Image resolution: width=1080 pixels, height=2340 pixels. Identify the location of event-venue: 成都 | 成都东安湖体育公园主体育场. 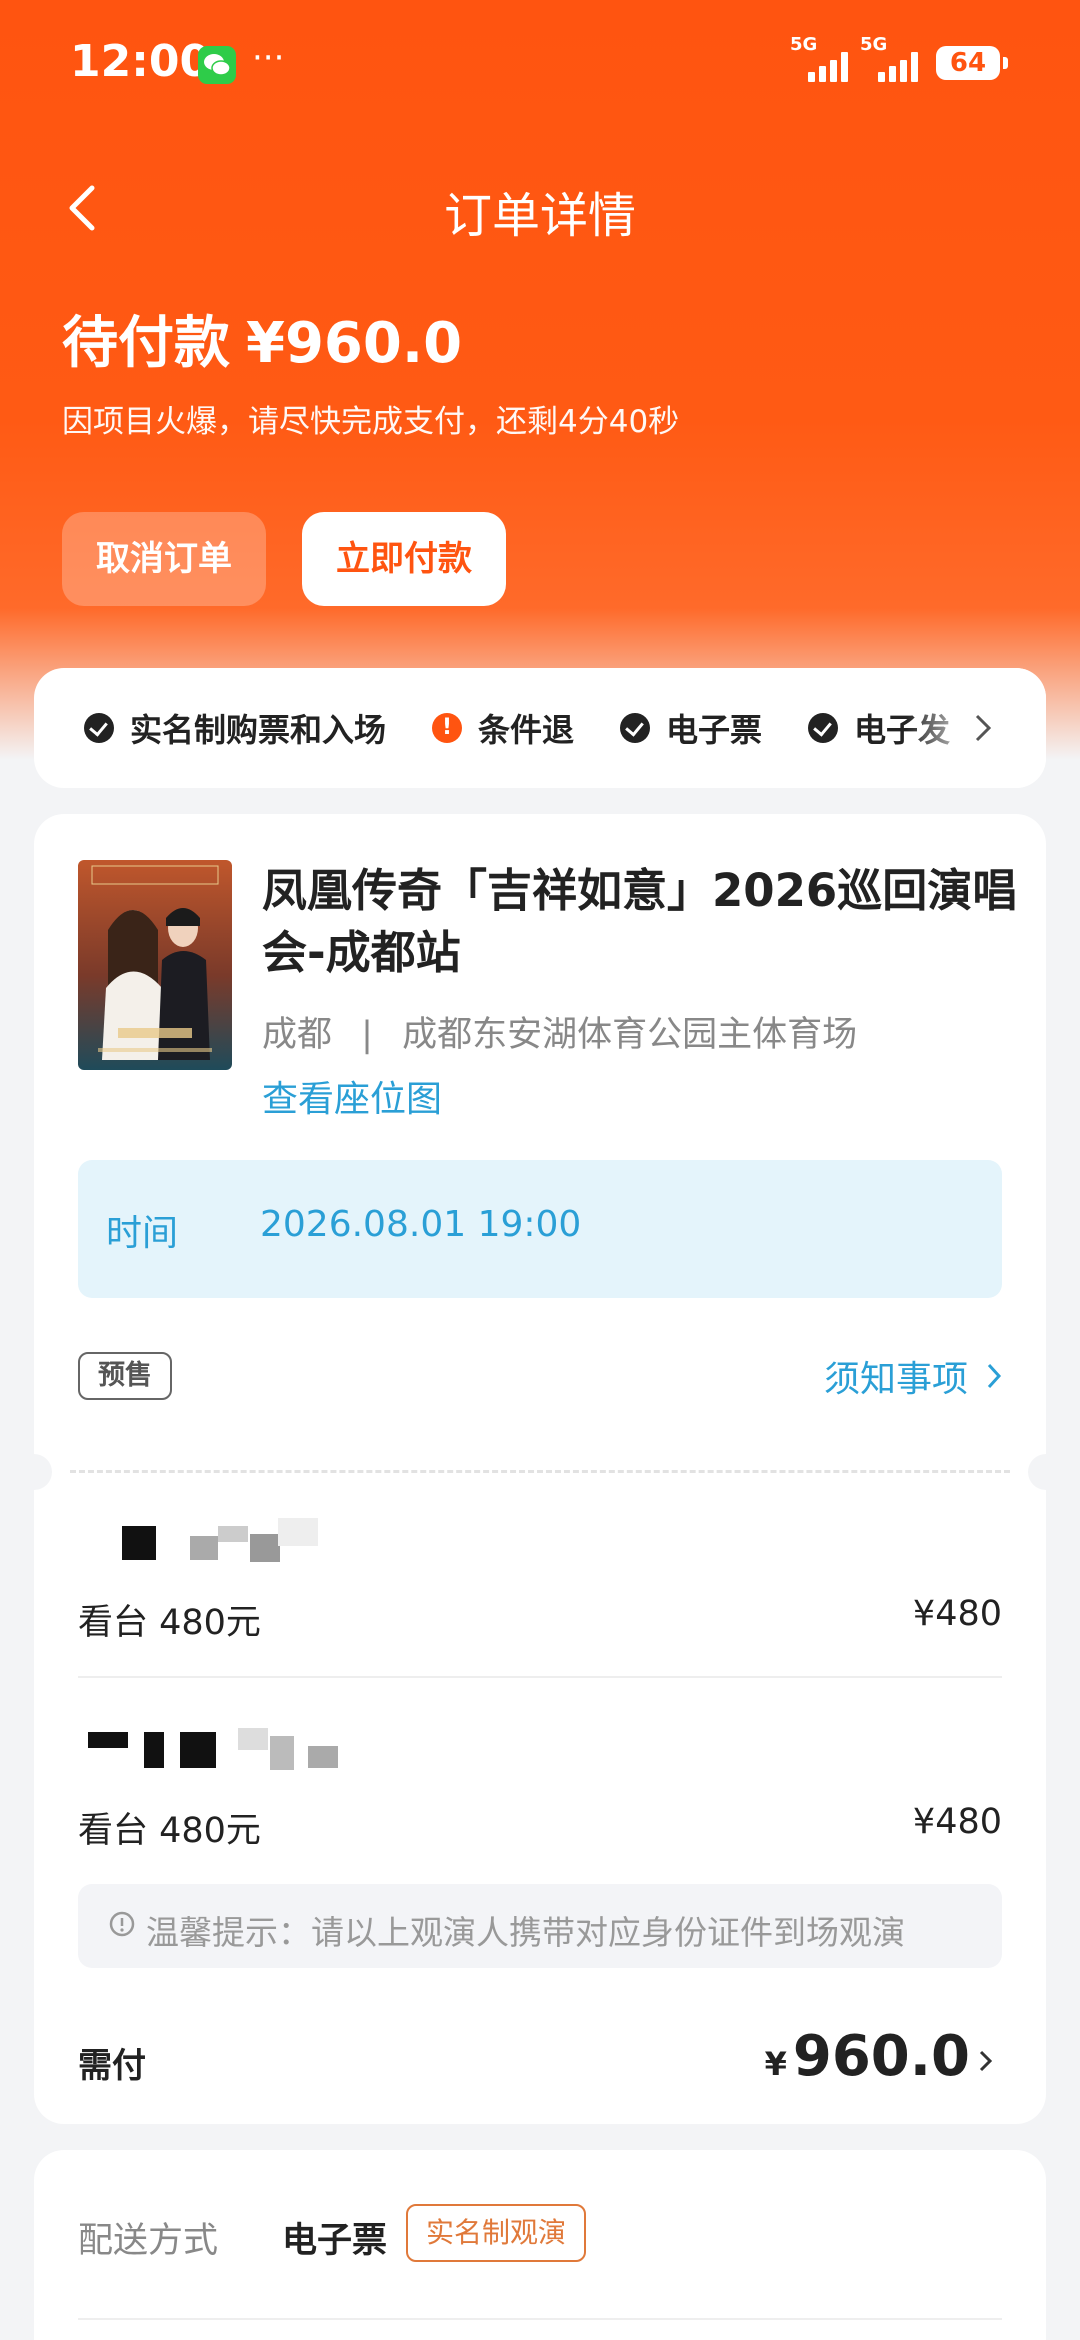
(559, 1031).